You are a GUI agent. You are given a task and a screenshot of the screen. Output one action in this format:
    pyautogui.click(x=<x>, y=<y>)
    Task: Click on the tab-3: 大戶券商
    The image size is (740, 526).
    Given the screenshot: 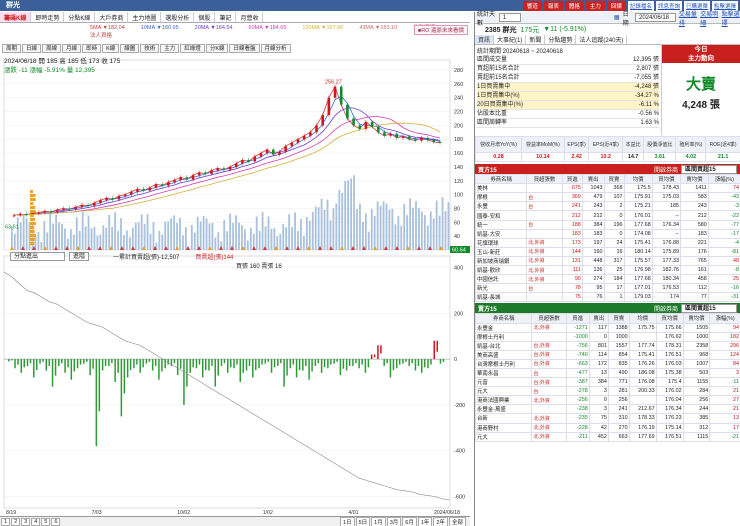 What is the action you would take?
    pyautogui.click(x=112, y=17)
    